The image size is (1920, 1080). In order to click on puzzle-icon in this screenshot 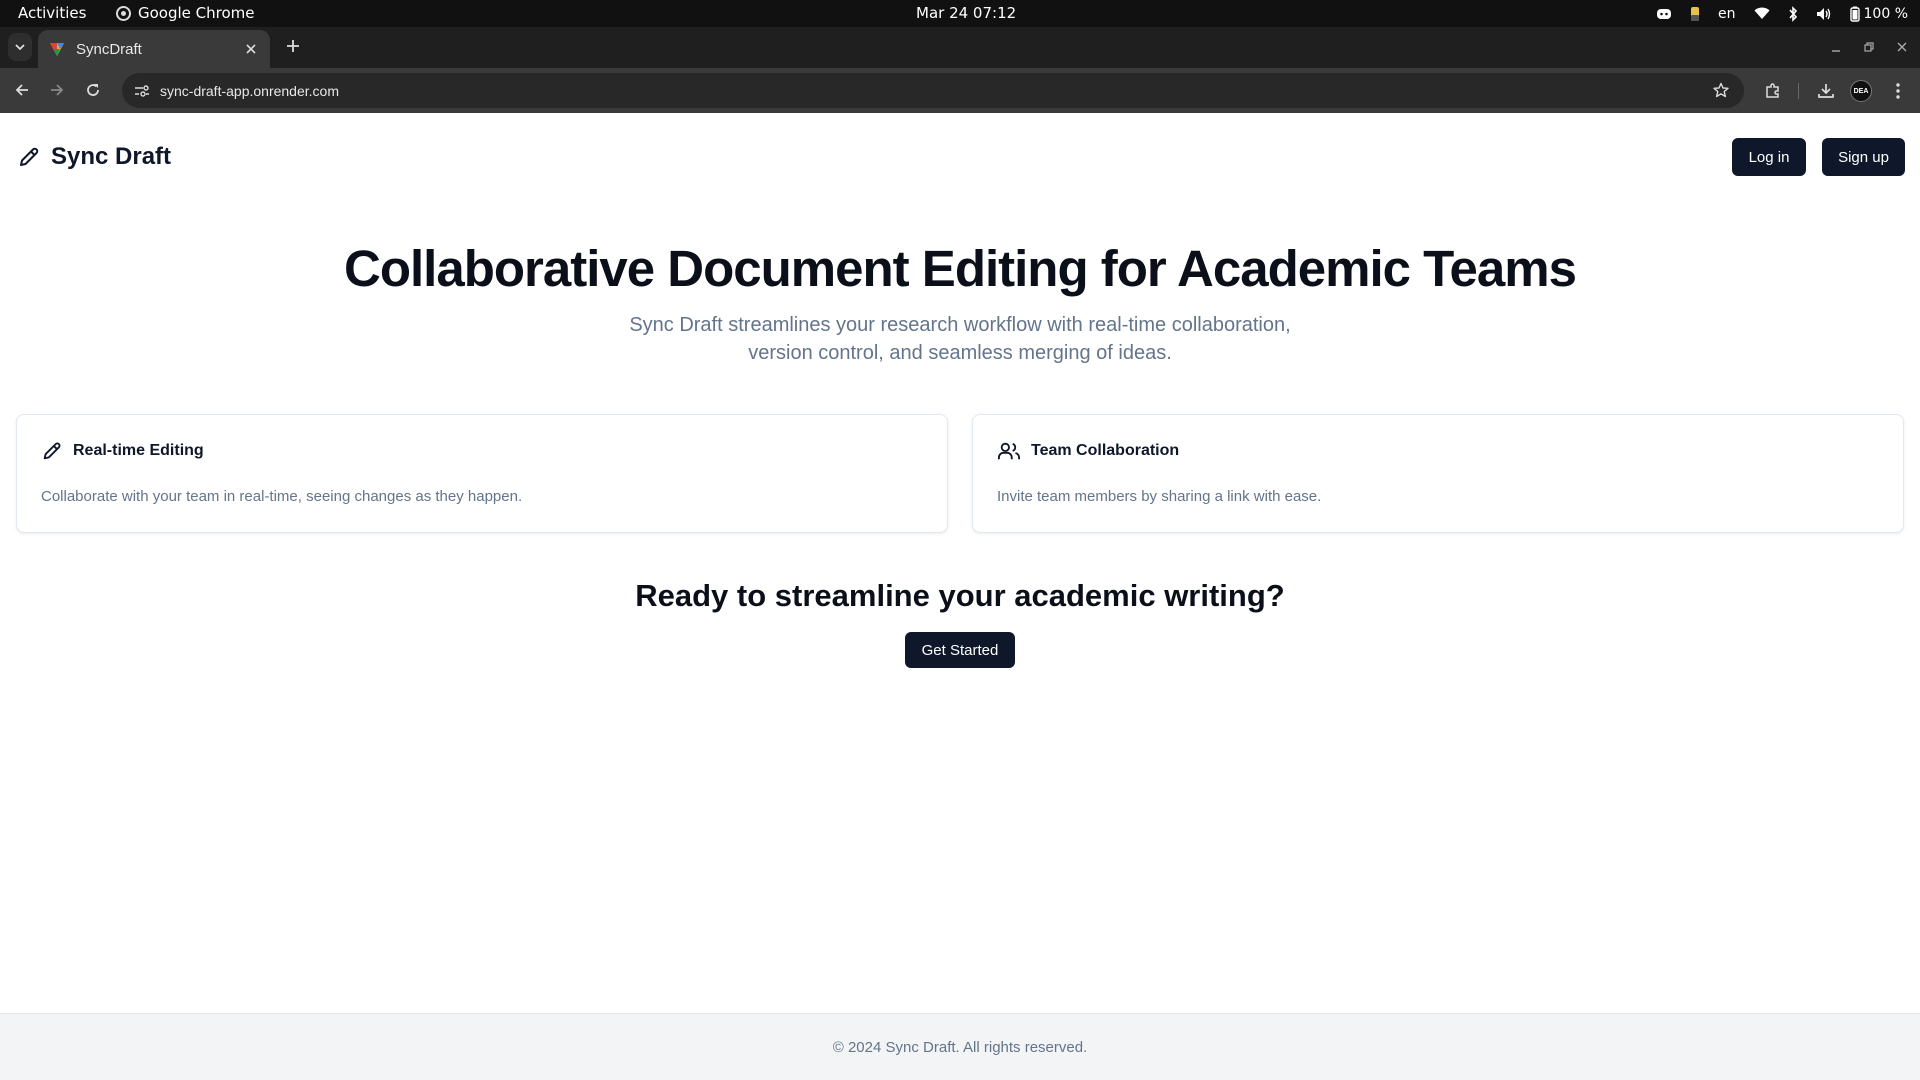, I will do `click(1772, 90)`.